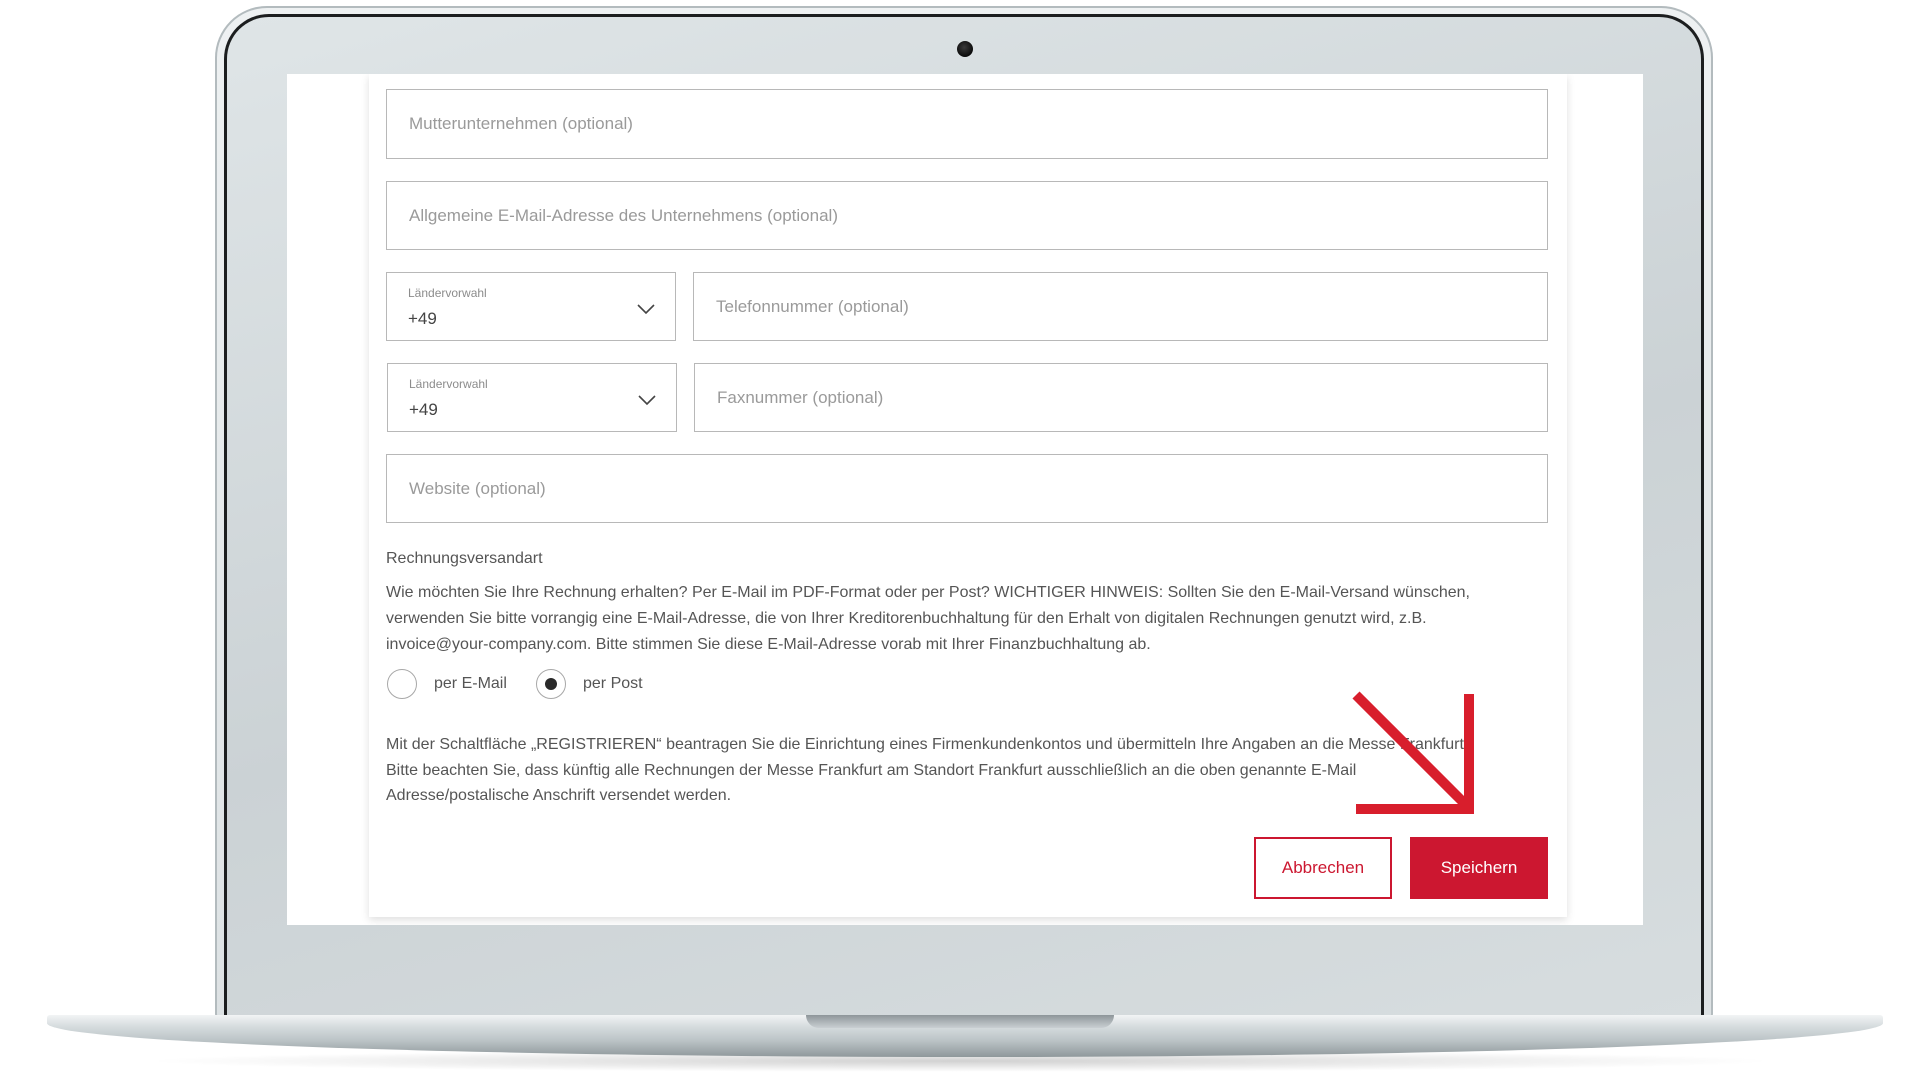  Describe the element at coordinates (967, 124) in the screenshot. I see `parent-company-input` at that location.